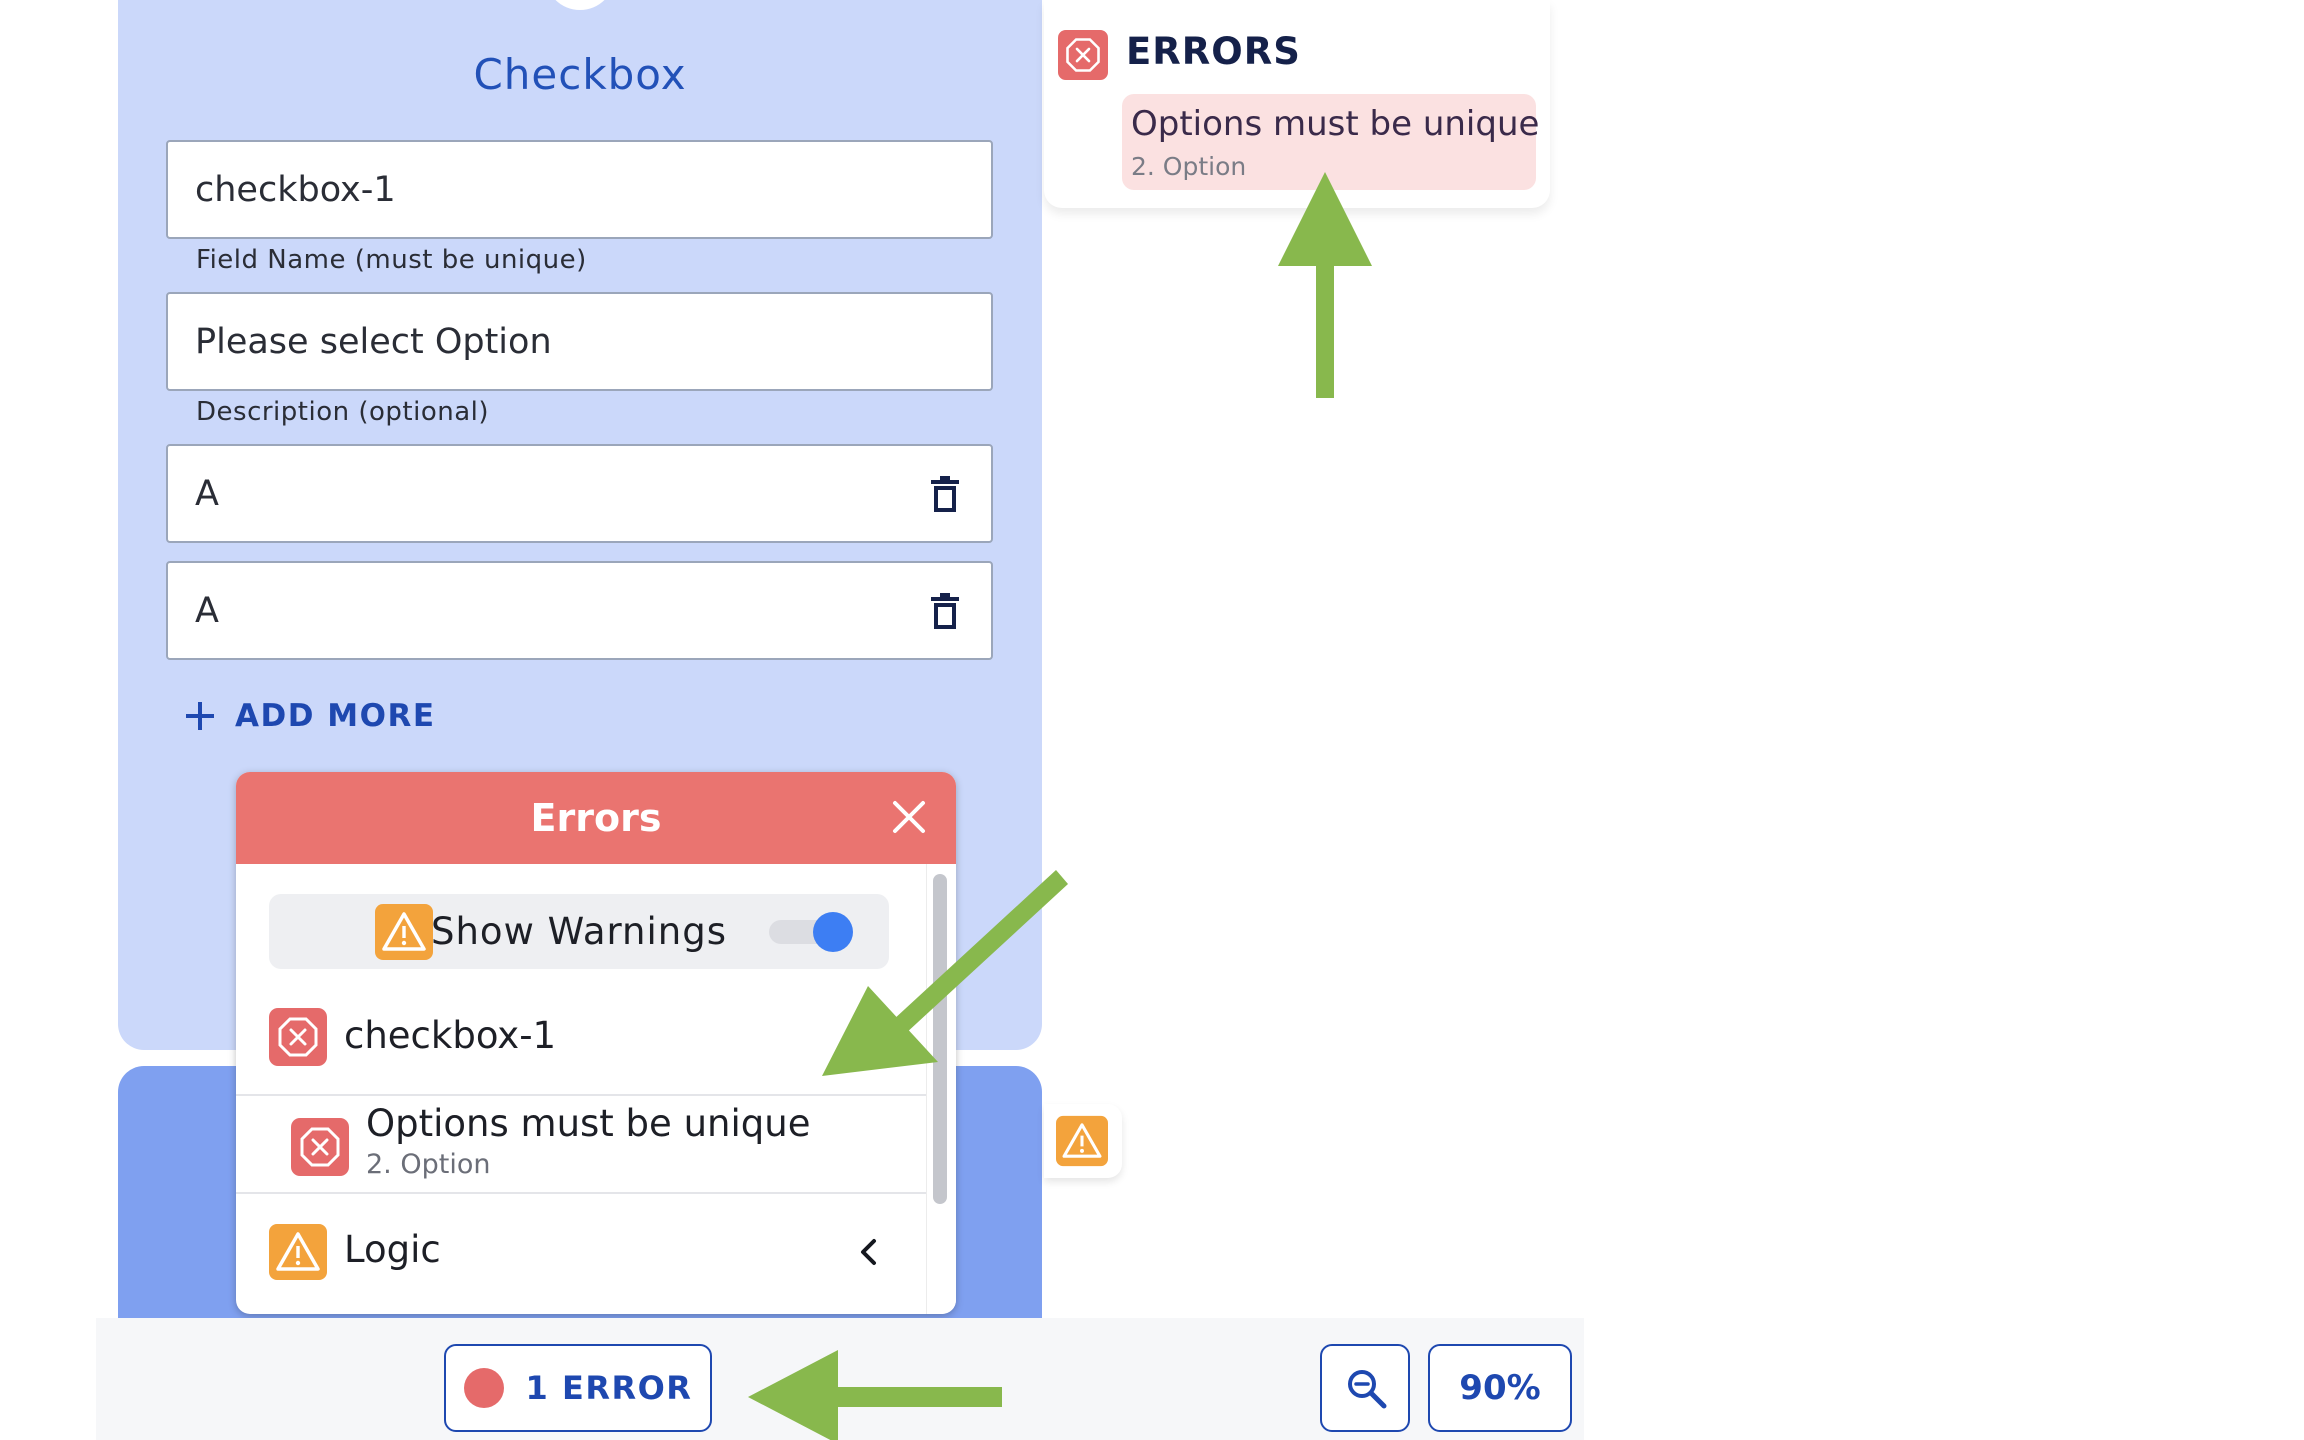 This screenshot has width=2304, height=1440. I want to click on annotation-arrow-diagonal, so click(945, 973).